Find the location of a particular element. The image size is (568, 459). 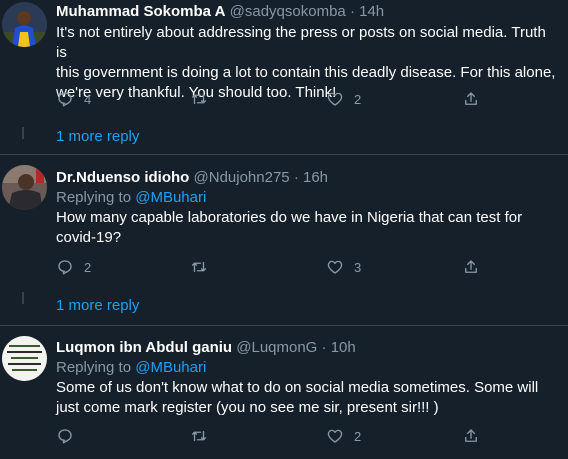

tweet-header: Dr.Nduenso idioho @Ndujohn275 · 16h is located at coordinates (308, 177).